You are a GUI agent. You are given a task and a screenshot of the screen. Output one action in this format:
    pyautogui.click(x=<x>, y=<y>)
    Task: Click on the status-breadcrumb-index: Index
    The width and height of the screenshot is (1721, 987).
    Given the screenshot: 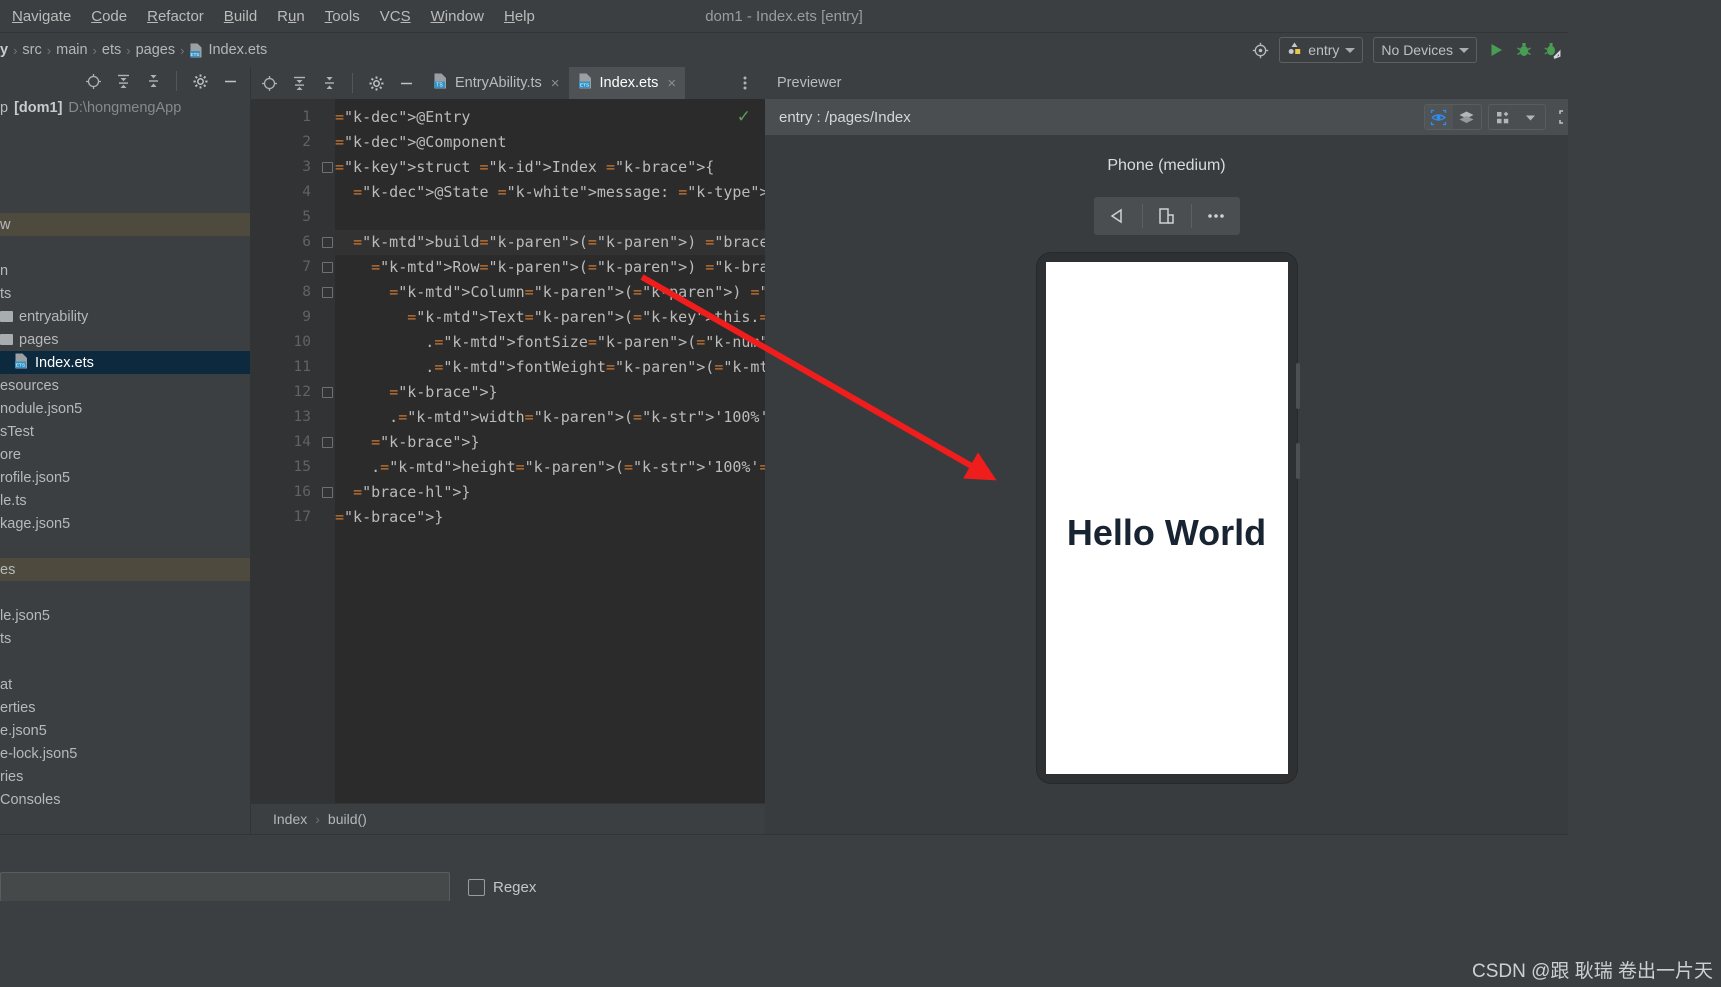 What is the action you would take?
    pyautogui.click(x=290, y=819)
    